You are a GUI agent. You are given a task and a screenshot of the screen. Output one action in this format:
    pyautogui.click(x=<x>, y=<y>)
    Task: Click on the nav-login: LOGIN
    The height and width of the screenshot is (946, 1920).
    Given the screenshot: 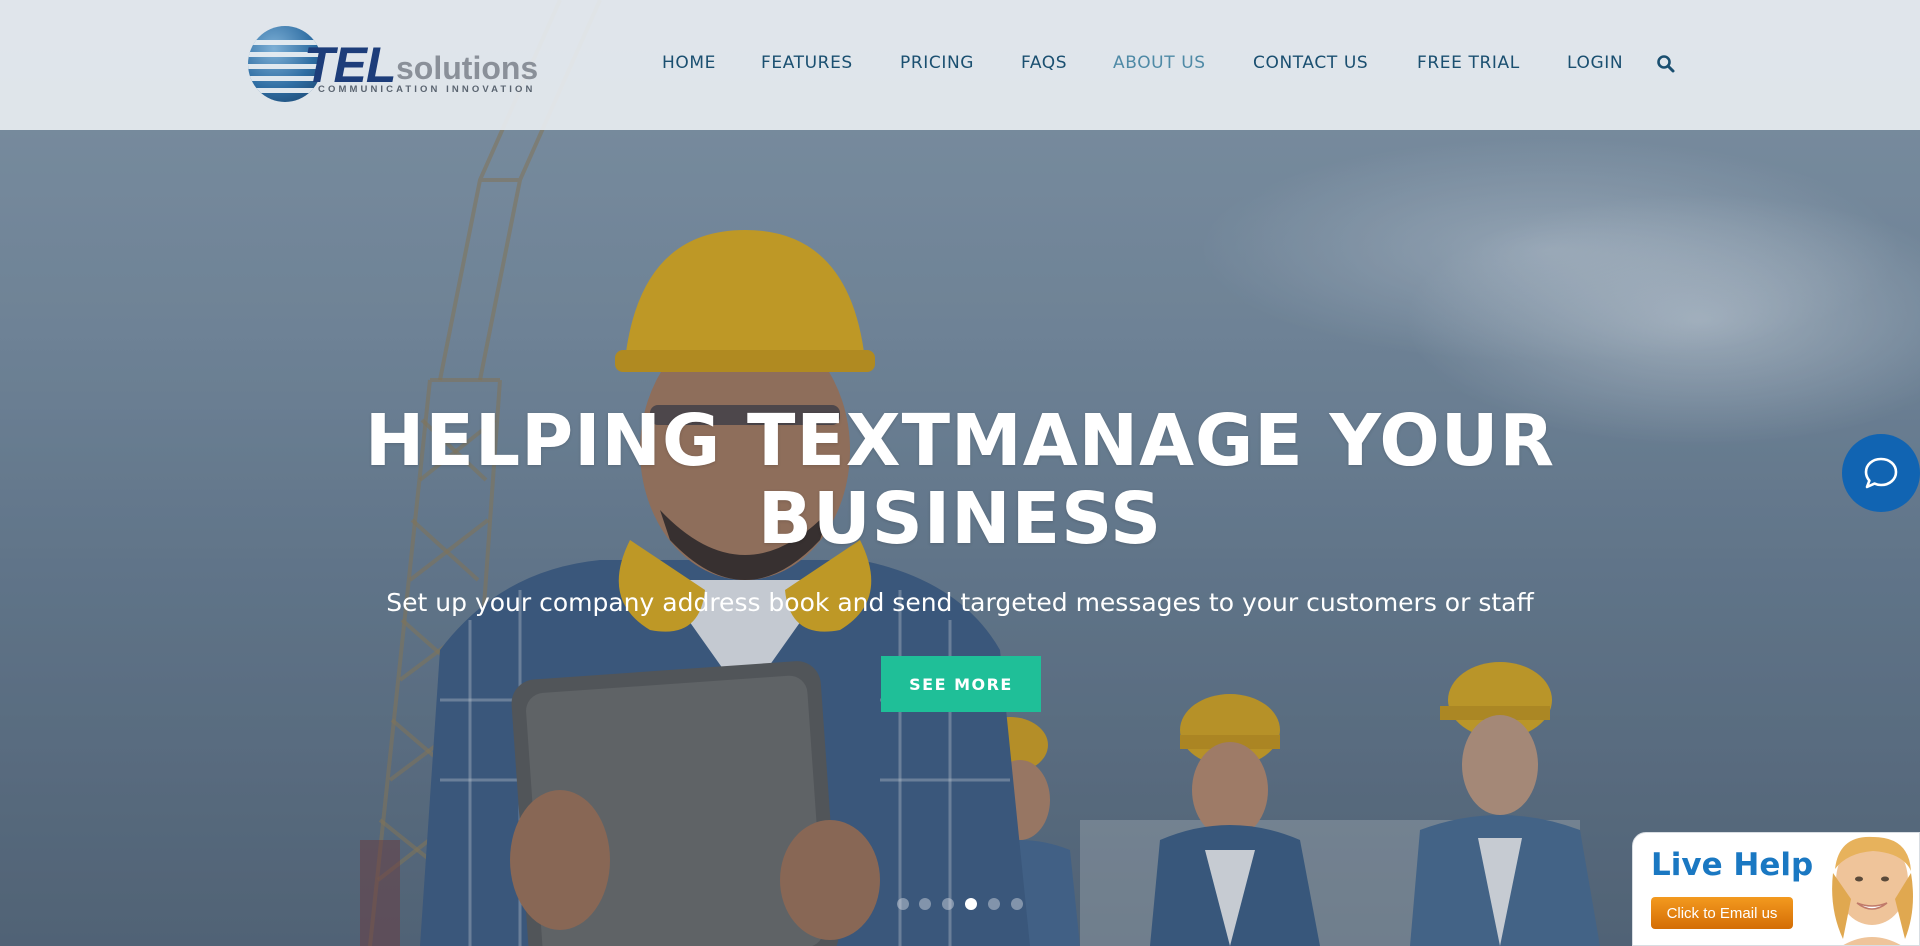 What is the action you would take?
    pyautogui.click(x=1595, y=63)
    